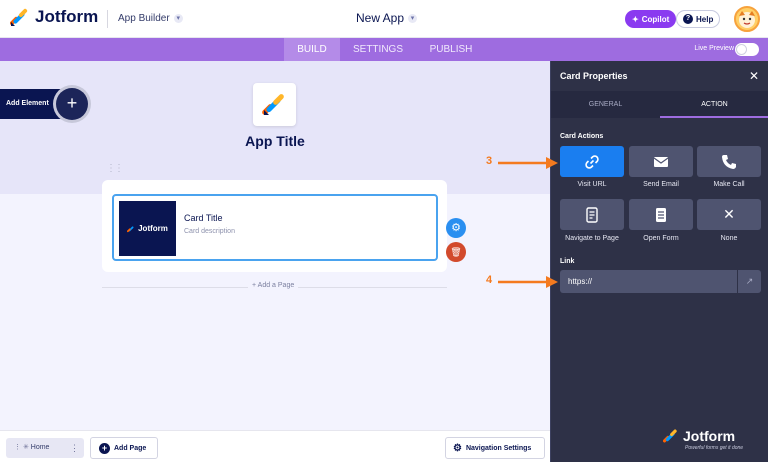 Image resolution: width=768 pixels, height=462 pixels. Describe the element at coordinates (714, 104) in the screenshot. I see `tab-action: ACTION` at that location.